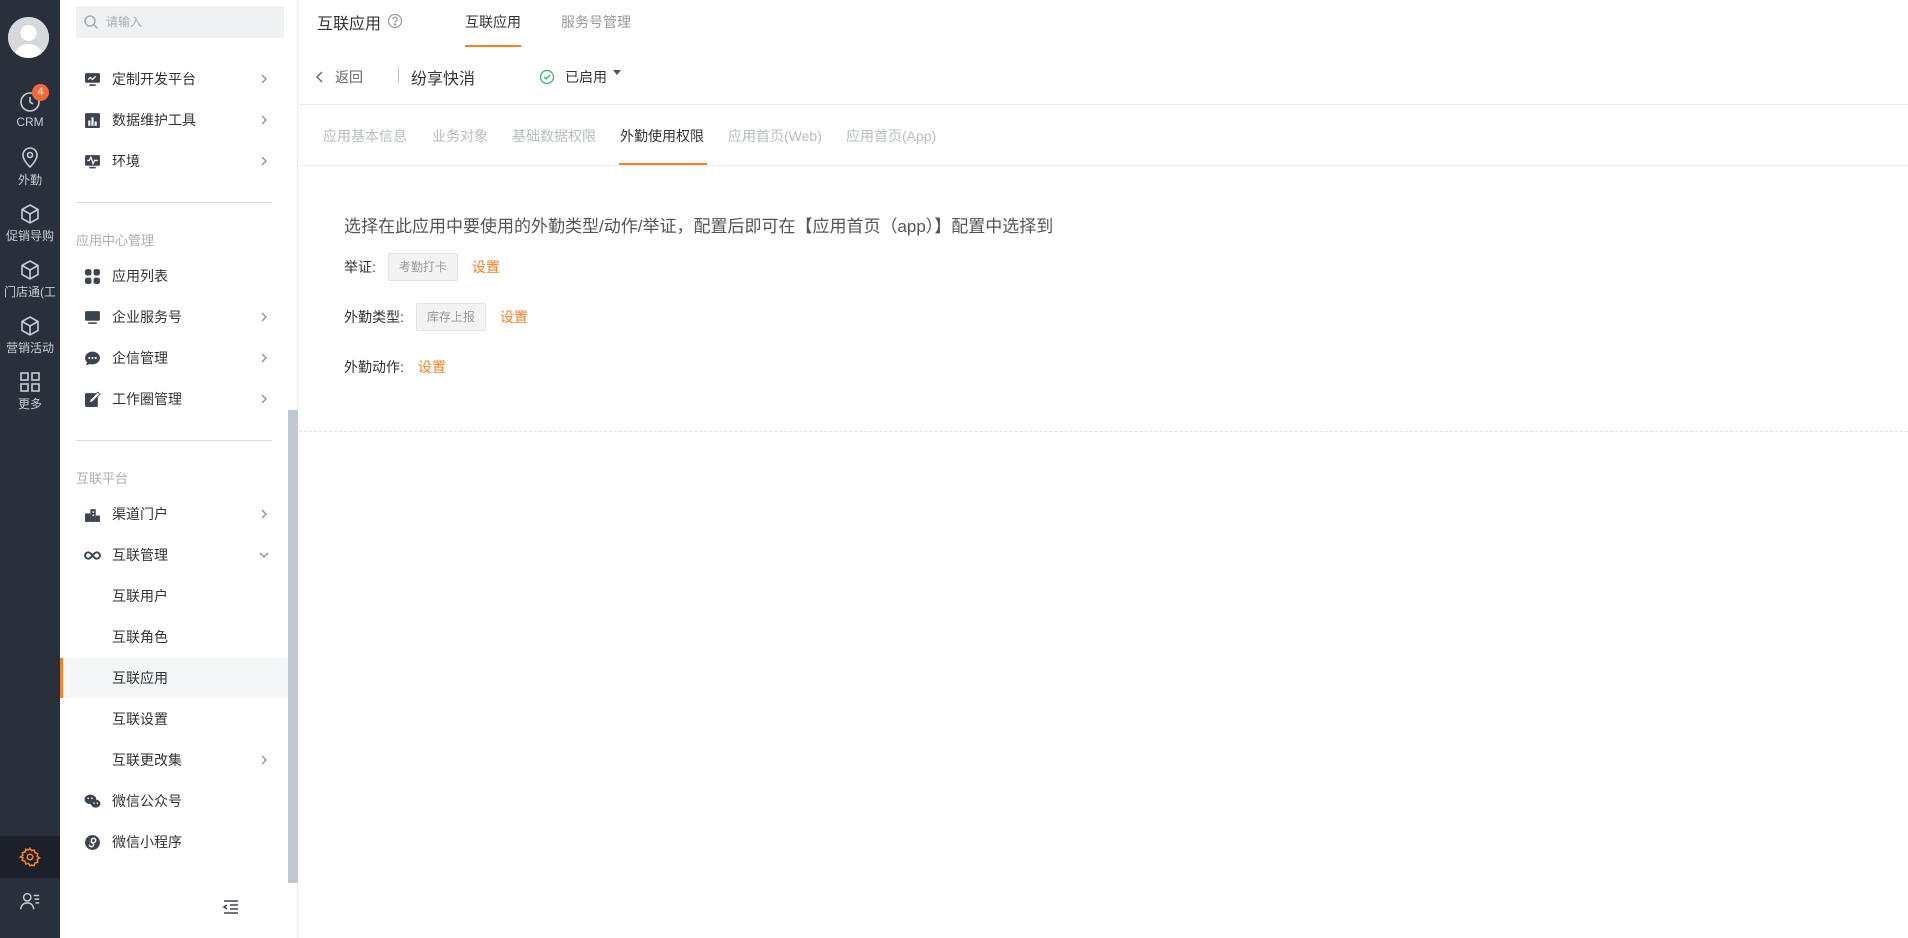 This screenshot has width=1908, height=938. I want to click on help-icon, so click(395, 21).